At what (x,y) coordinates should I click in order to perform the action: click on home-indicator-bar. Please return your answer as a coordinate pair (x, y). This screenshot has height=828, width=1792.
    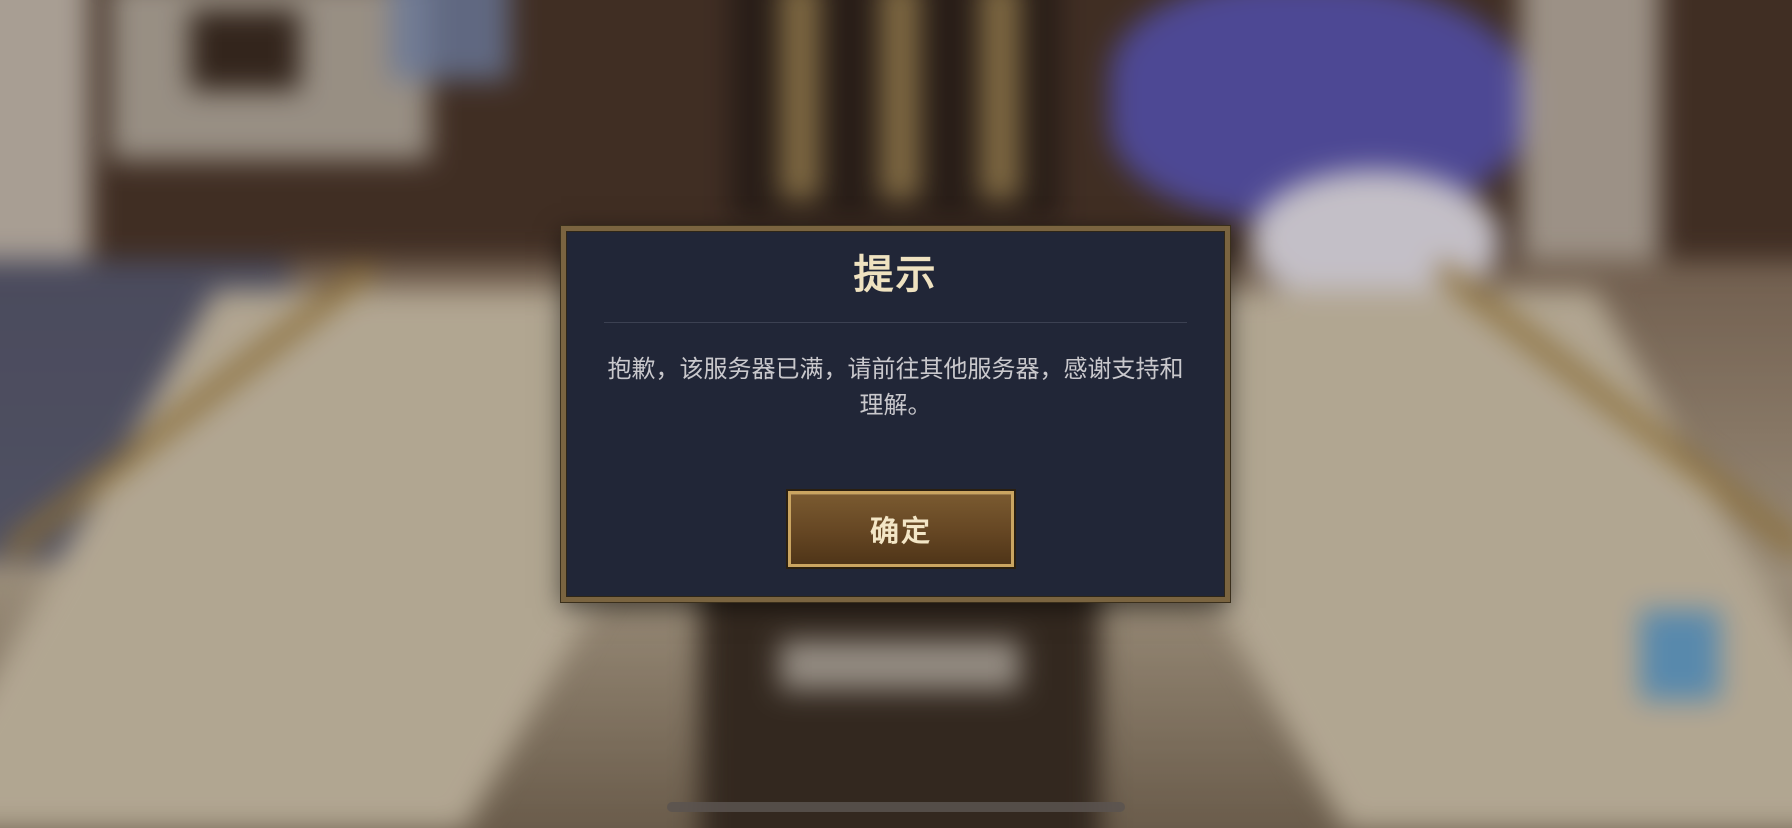
    Looking at the image, I should click on (896, 807).